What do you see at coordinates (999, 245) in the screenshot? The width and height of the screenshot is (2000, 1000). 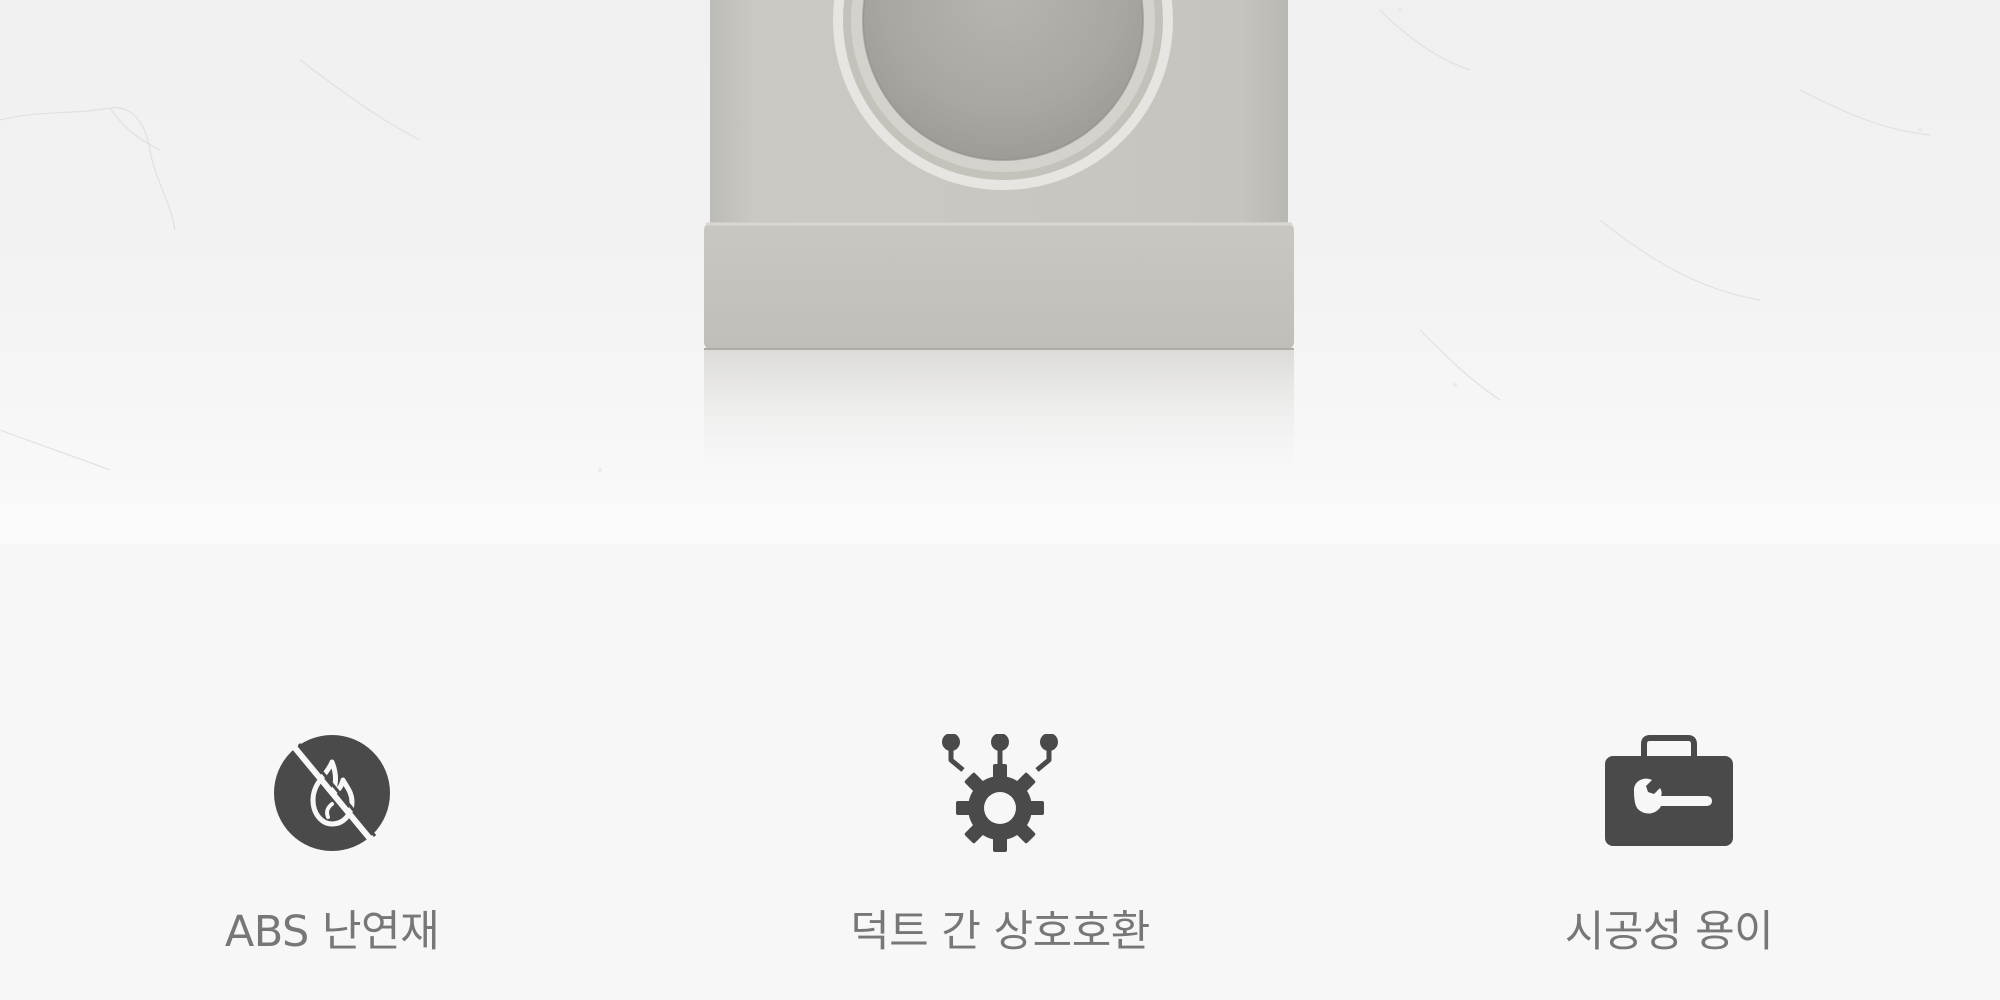 I see `duct-fitting-image` at bounding box center [999, 245].